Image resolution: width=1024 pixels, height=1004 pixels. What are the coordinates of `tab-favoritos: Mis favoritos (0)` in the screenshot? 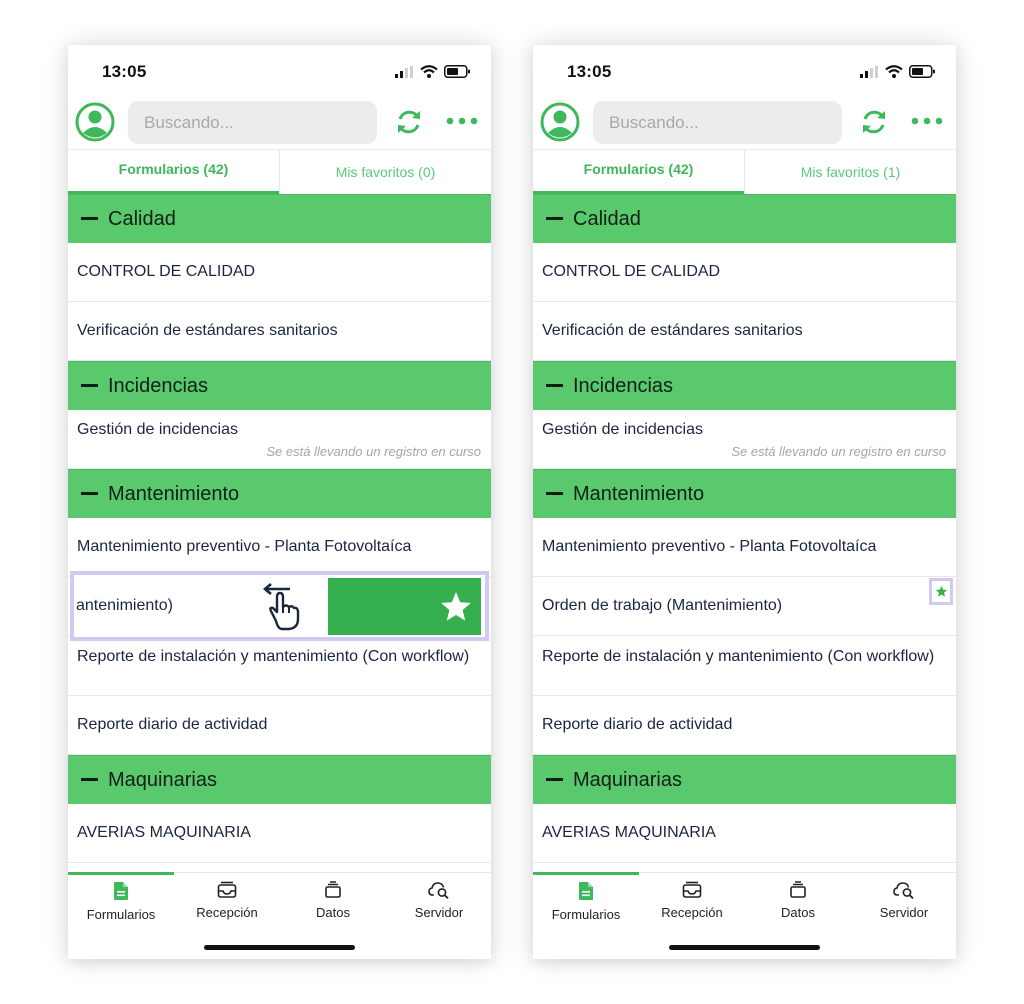 It's located at (385, 172).